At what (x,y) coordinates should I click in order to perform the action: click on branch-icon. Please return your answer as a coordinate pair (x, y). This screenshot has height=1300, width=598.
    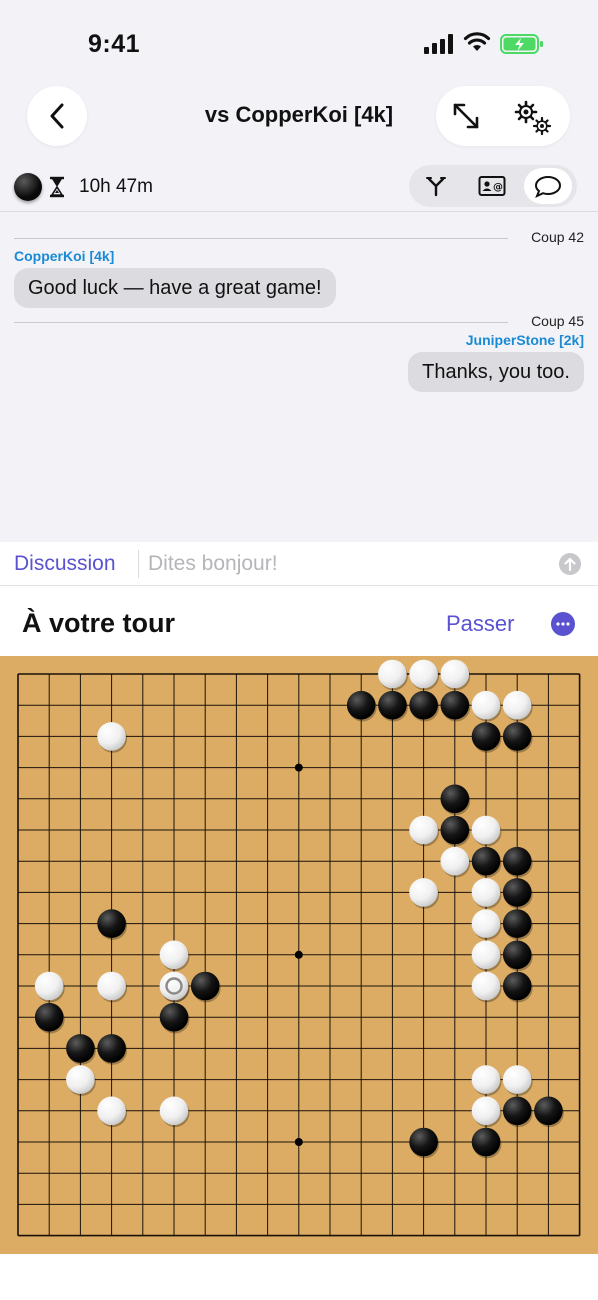
    Looking at the image, I should click on (436, 187).